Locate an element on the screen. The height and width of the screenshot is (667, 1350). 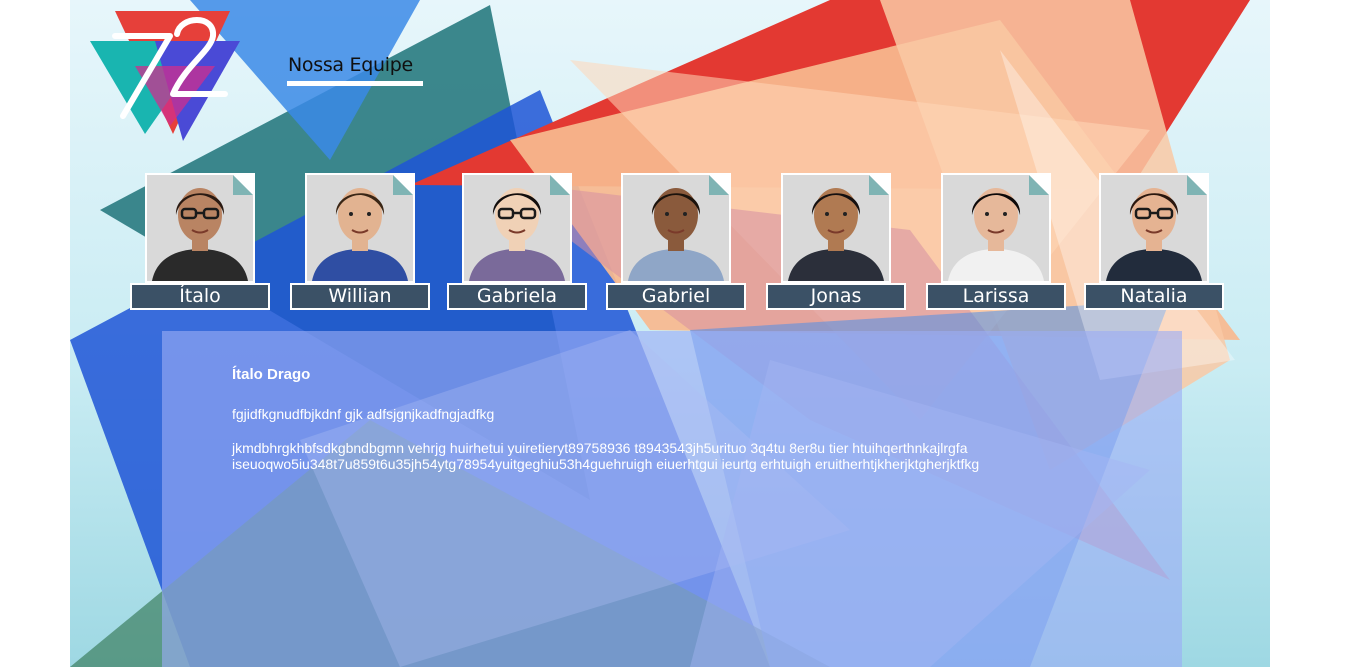
team-member-card: Willian is located at coordinates (360, 242).